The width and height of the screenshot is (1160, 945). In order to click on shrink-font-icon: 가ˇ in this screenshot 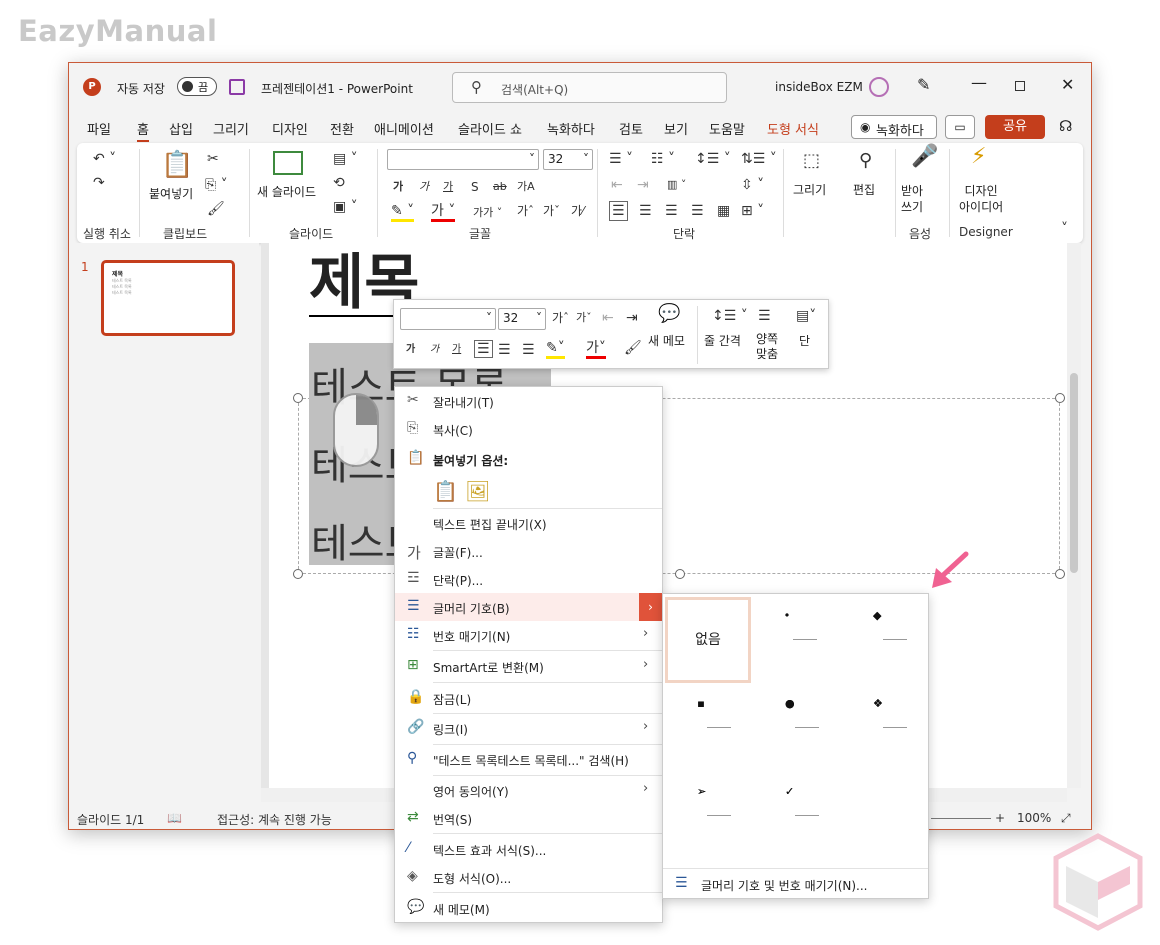, I will do `click(551, 211)`.